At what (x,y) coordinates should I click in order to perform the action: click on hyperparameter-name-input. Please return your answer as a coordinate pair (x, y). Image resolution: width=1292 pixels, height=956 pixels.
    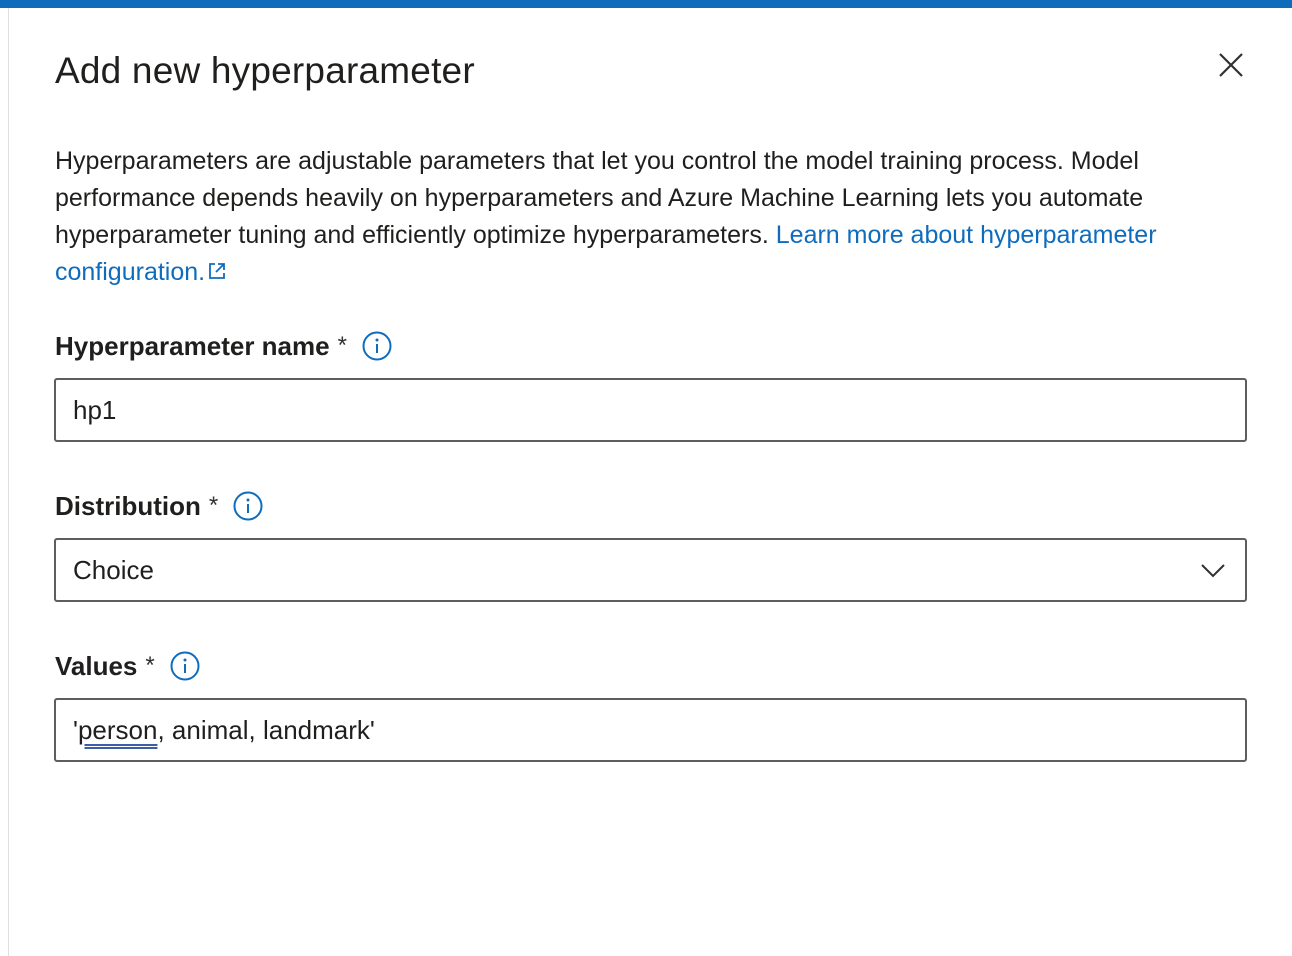
    Looking at the image, I should click on (650, 410).